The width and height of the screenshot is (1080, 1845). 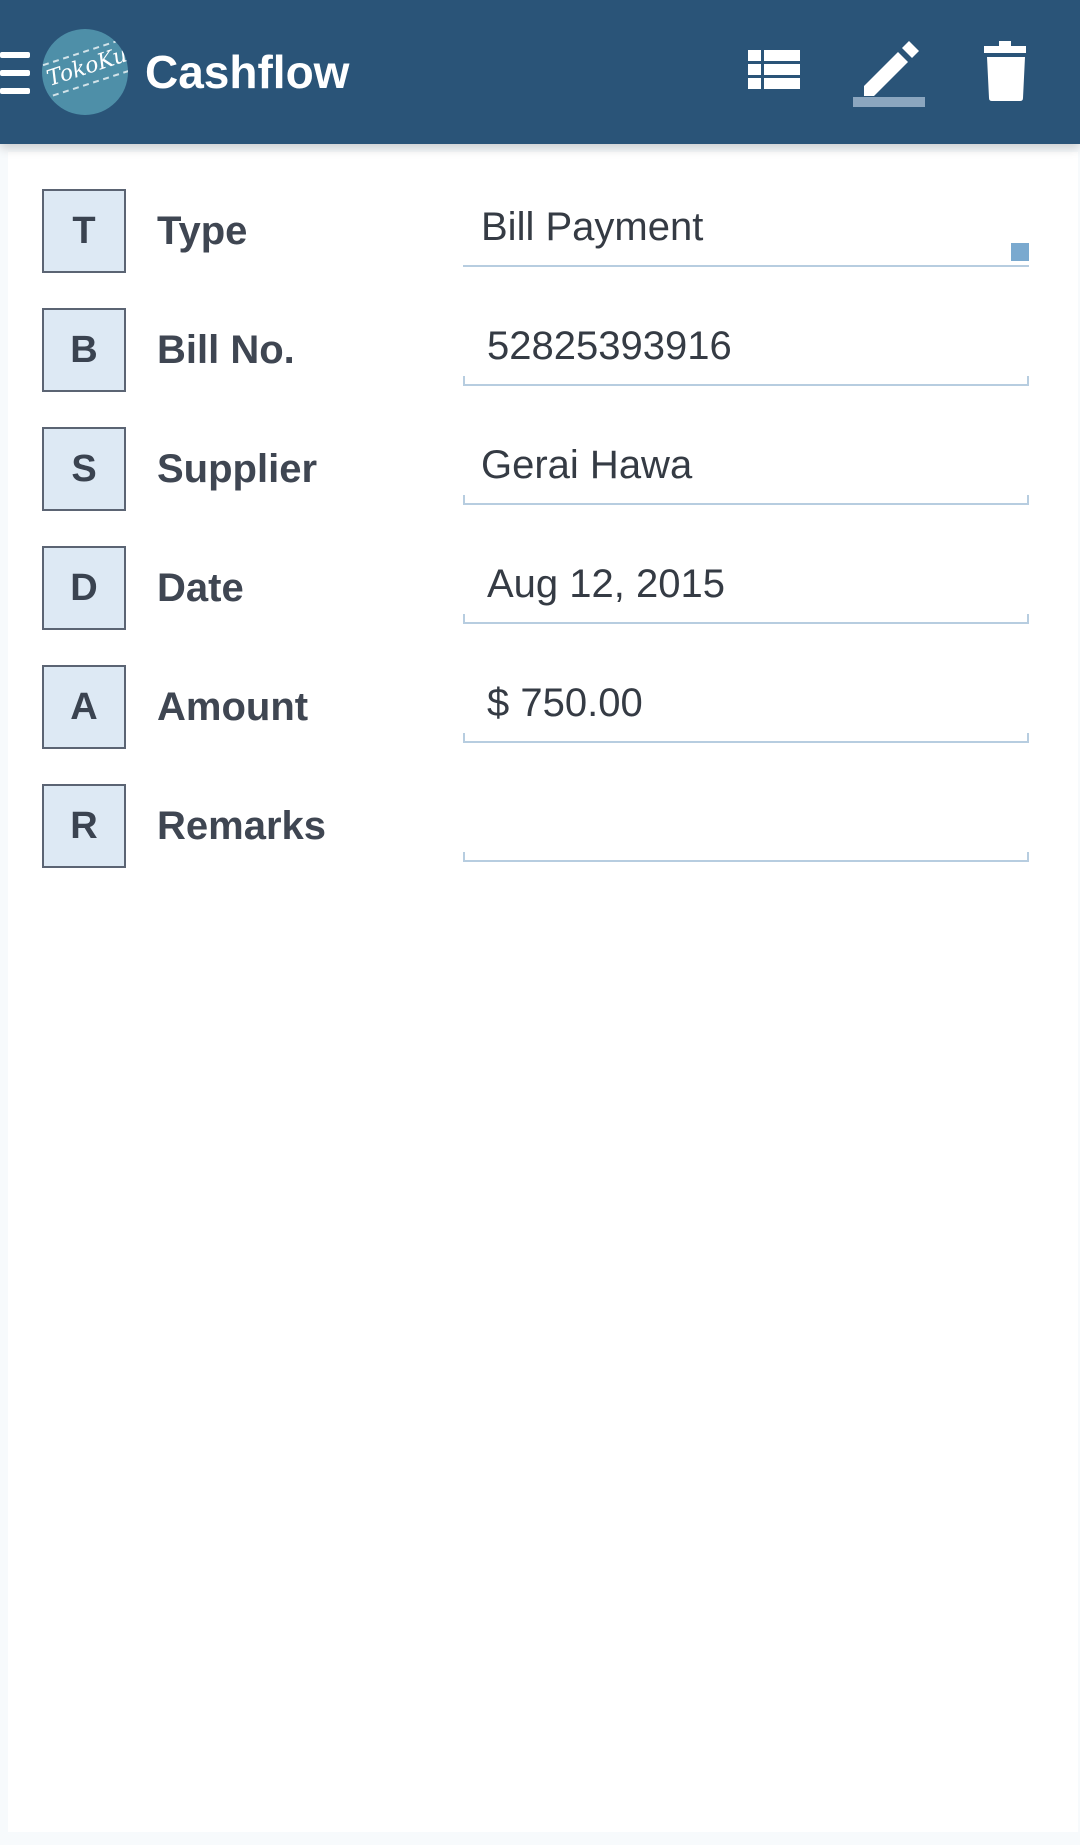 I want to click on row-bill-no: B Bill No. 52825393916, so click(x=540, y=350).